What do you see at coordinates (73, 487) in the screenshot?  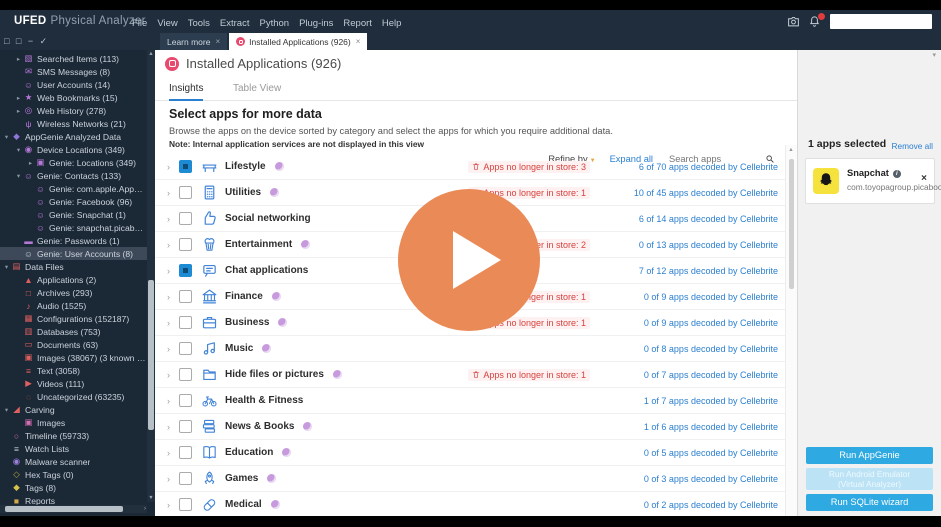 I see `tree-item: ◆ Tags (8)` at bounding box center [73, 487].